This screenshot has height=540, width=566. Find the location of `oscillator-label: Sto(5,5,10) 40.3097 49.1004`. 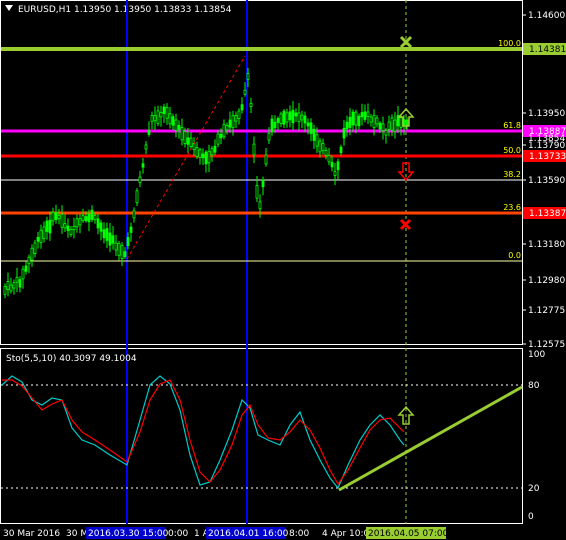

oscillator-label: Sto(5,5,10) 40.3097 49.1004 is located at coordinates (71, 359).